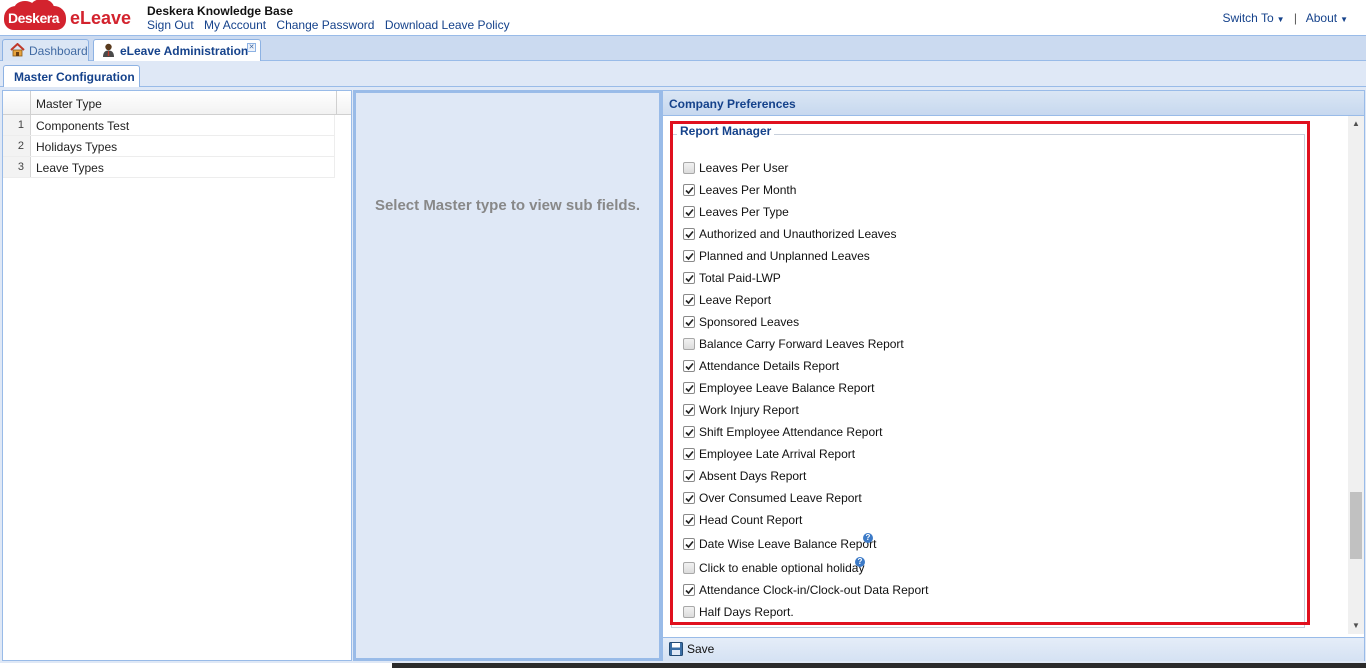 The width and height of the screenshot is (1366, 668). What do you see at coordinates (746, 612) in the screenshot?
I see `report-option-label: Half Days Report.` at bounding box center [746, 612].